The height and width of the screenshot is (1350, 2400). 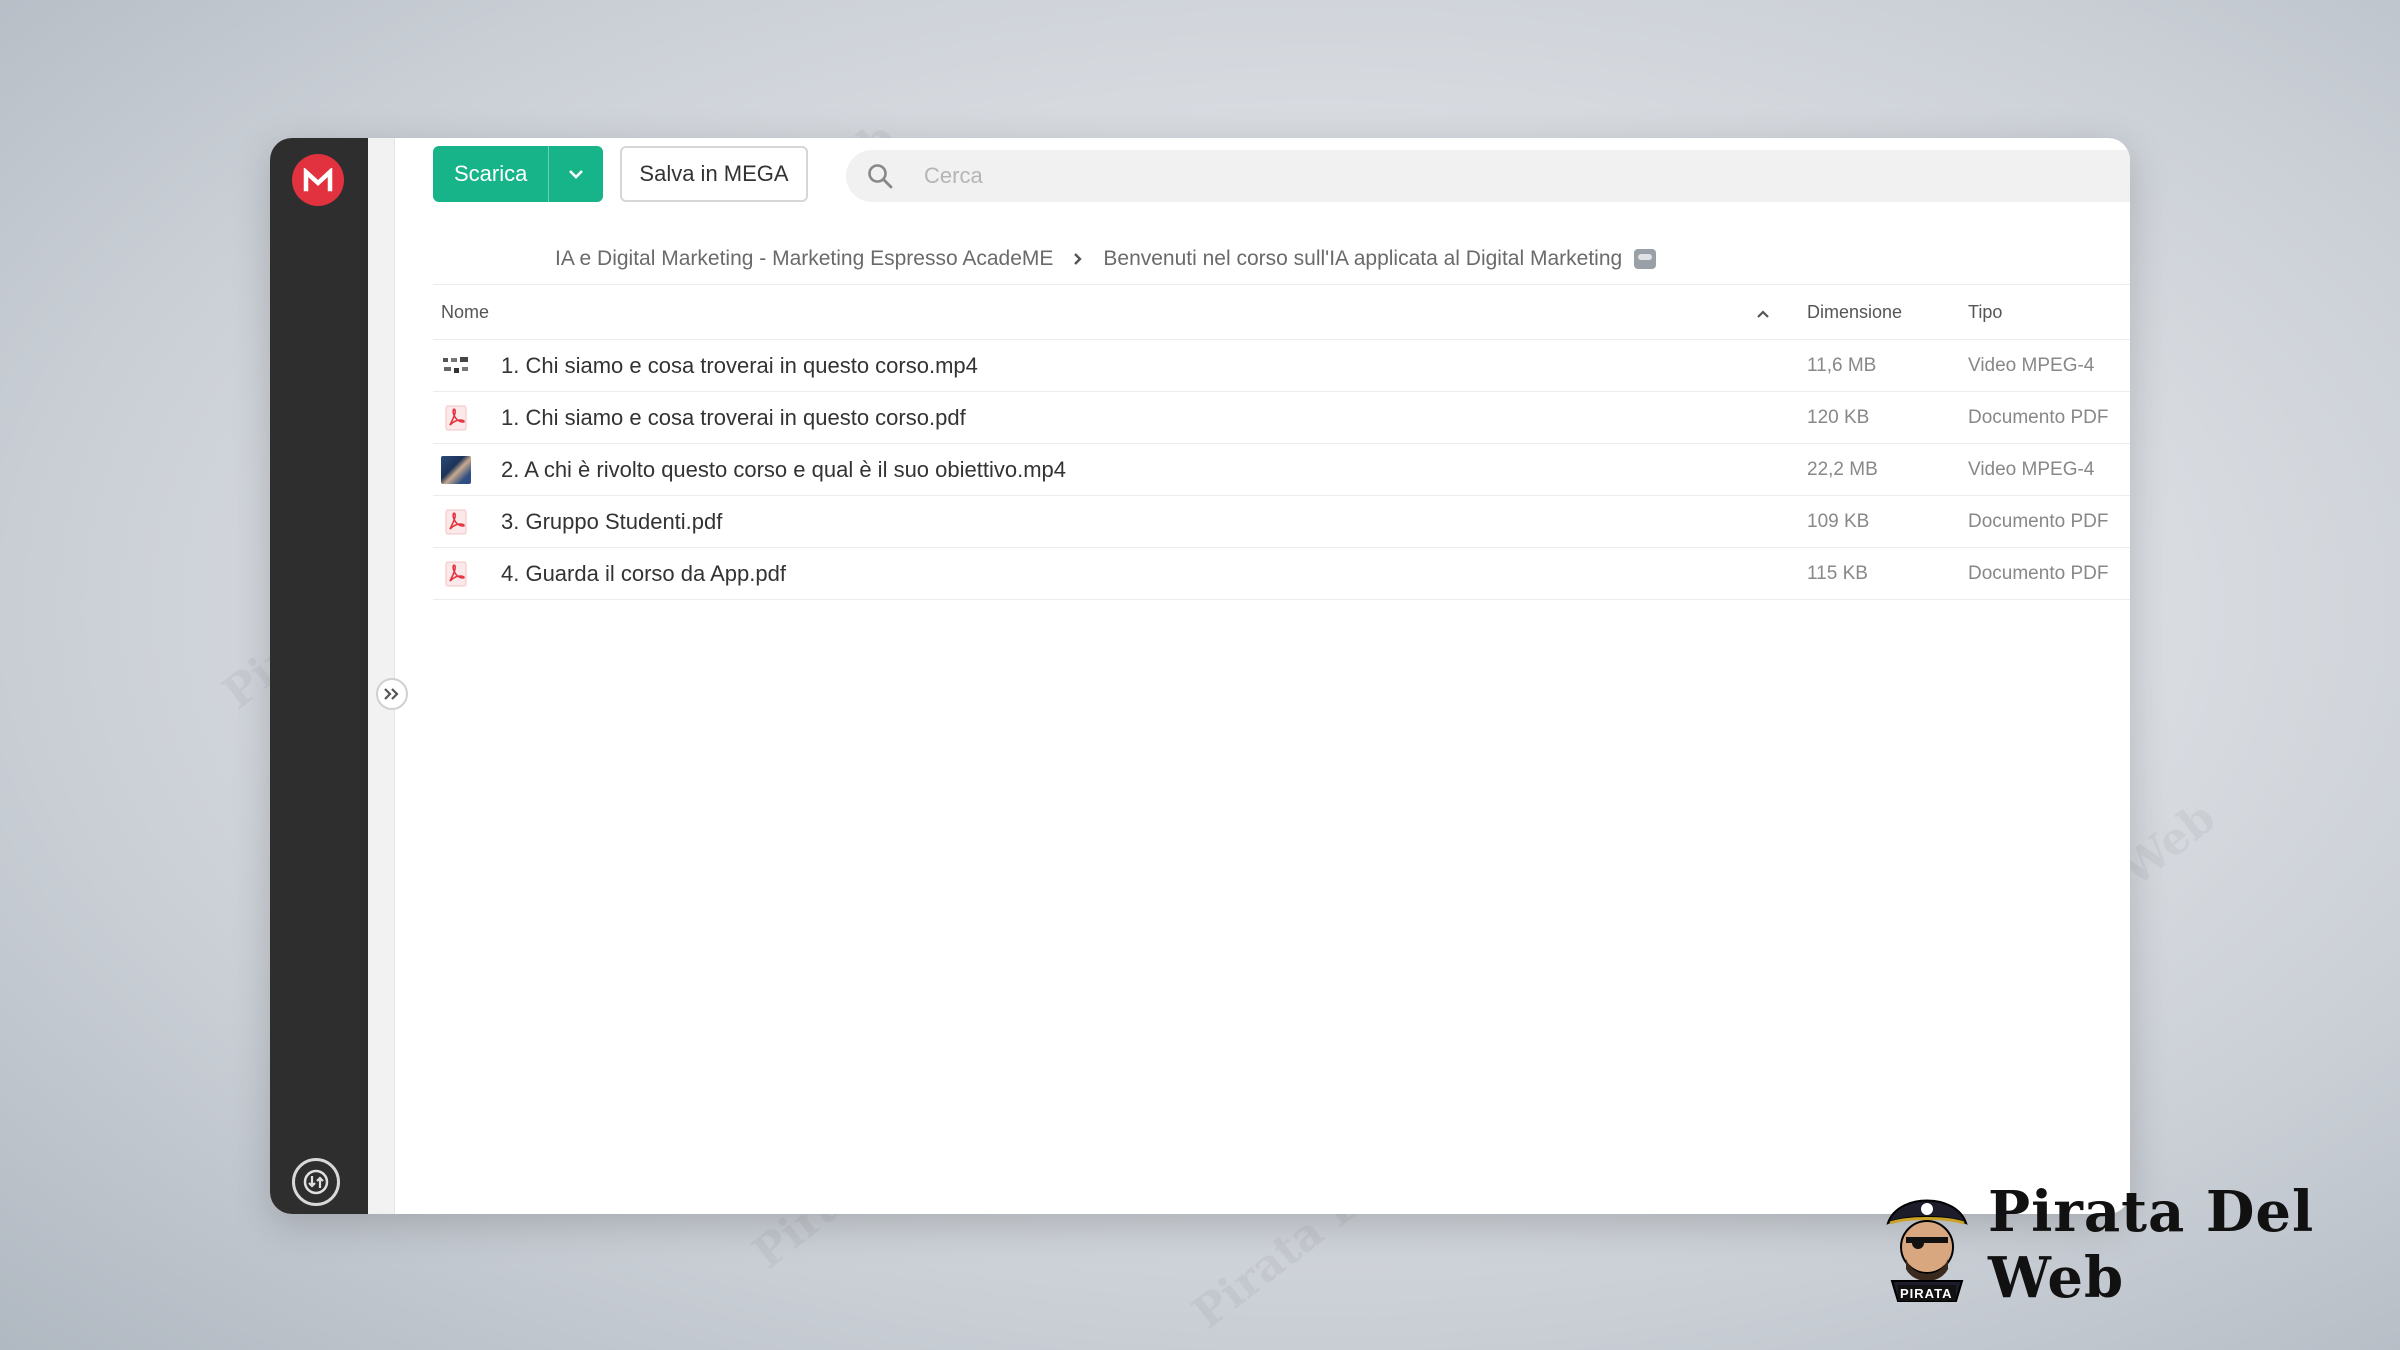 What do you see at coordinates (318, 180) in the screenshot?
I see `mega-logo-icon` at bounding box center [318, 180].